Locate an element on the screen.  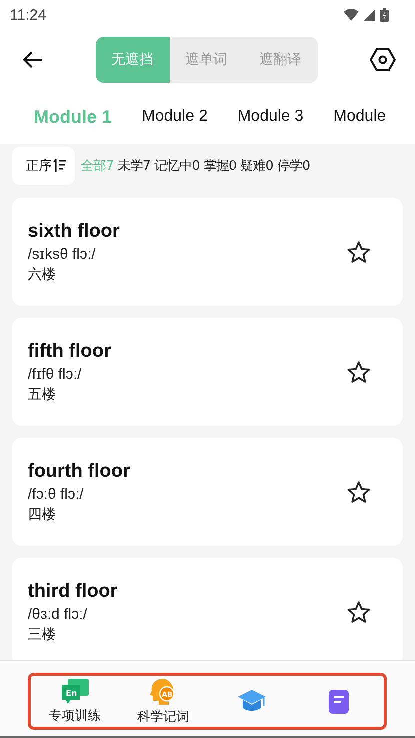
phonetic-text: /θɜːd flɔː/ is located at coordinates (58, 614).